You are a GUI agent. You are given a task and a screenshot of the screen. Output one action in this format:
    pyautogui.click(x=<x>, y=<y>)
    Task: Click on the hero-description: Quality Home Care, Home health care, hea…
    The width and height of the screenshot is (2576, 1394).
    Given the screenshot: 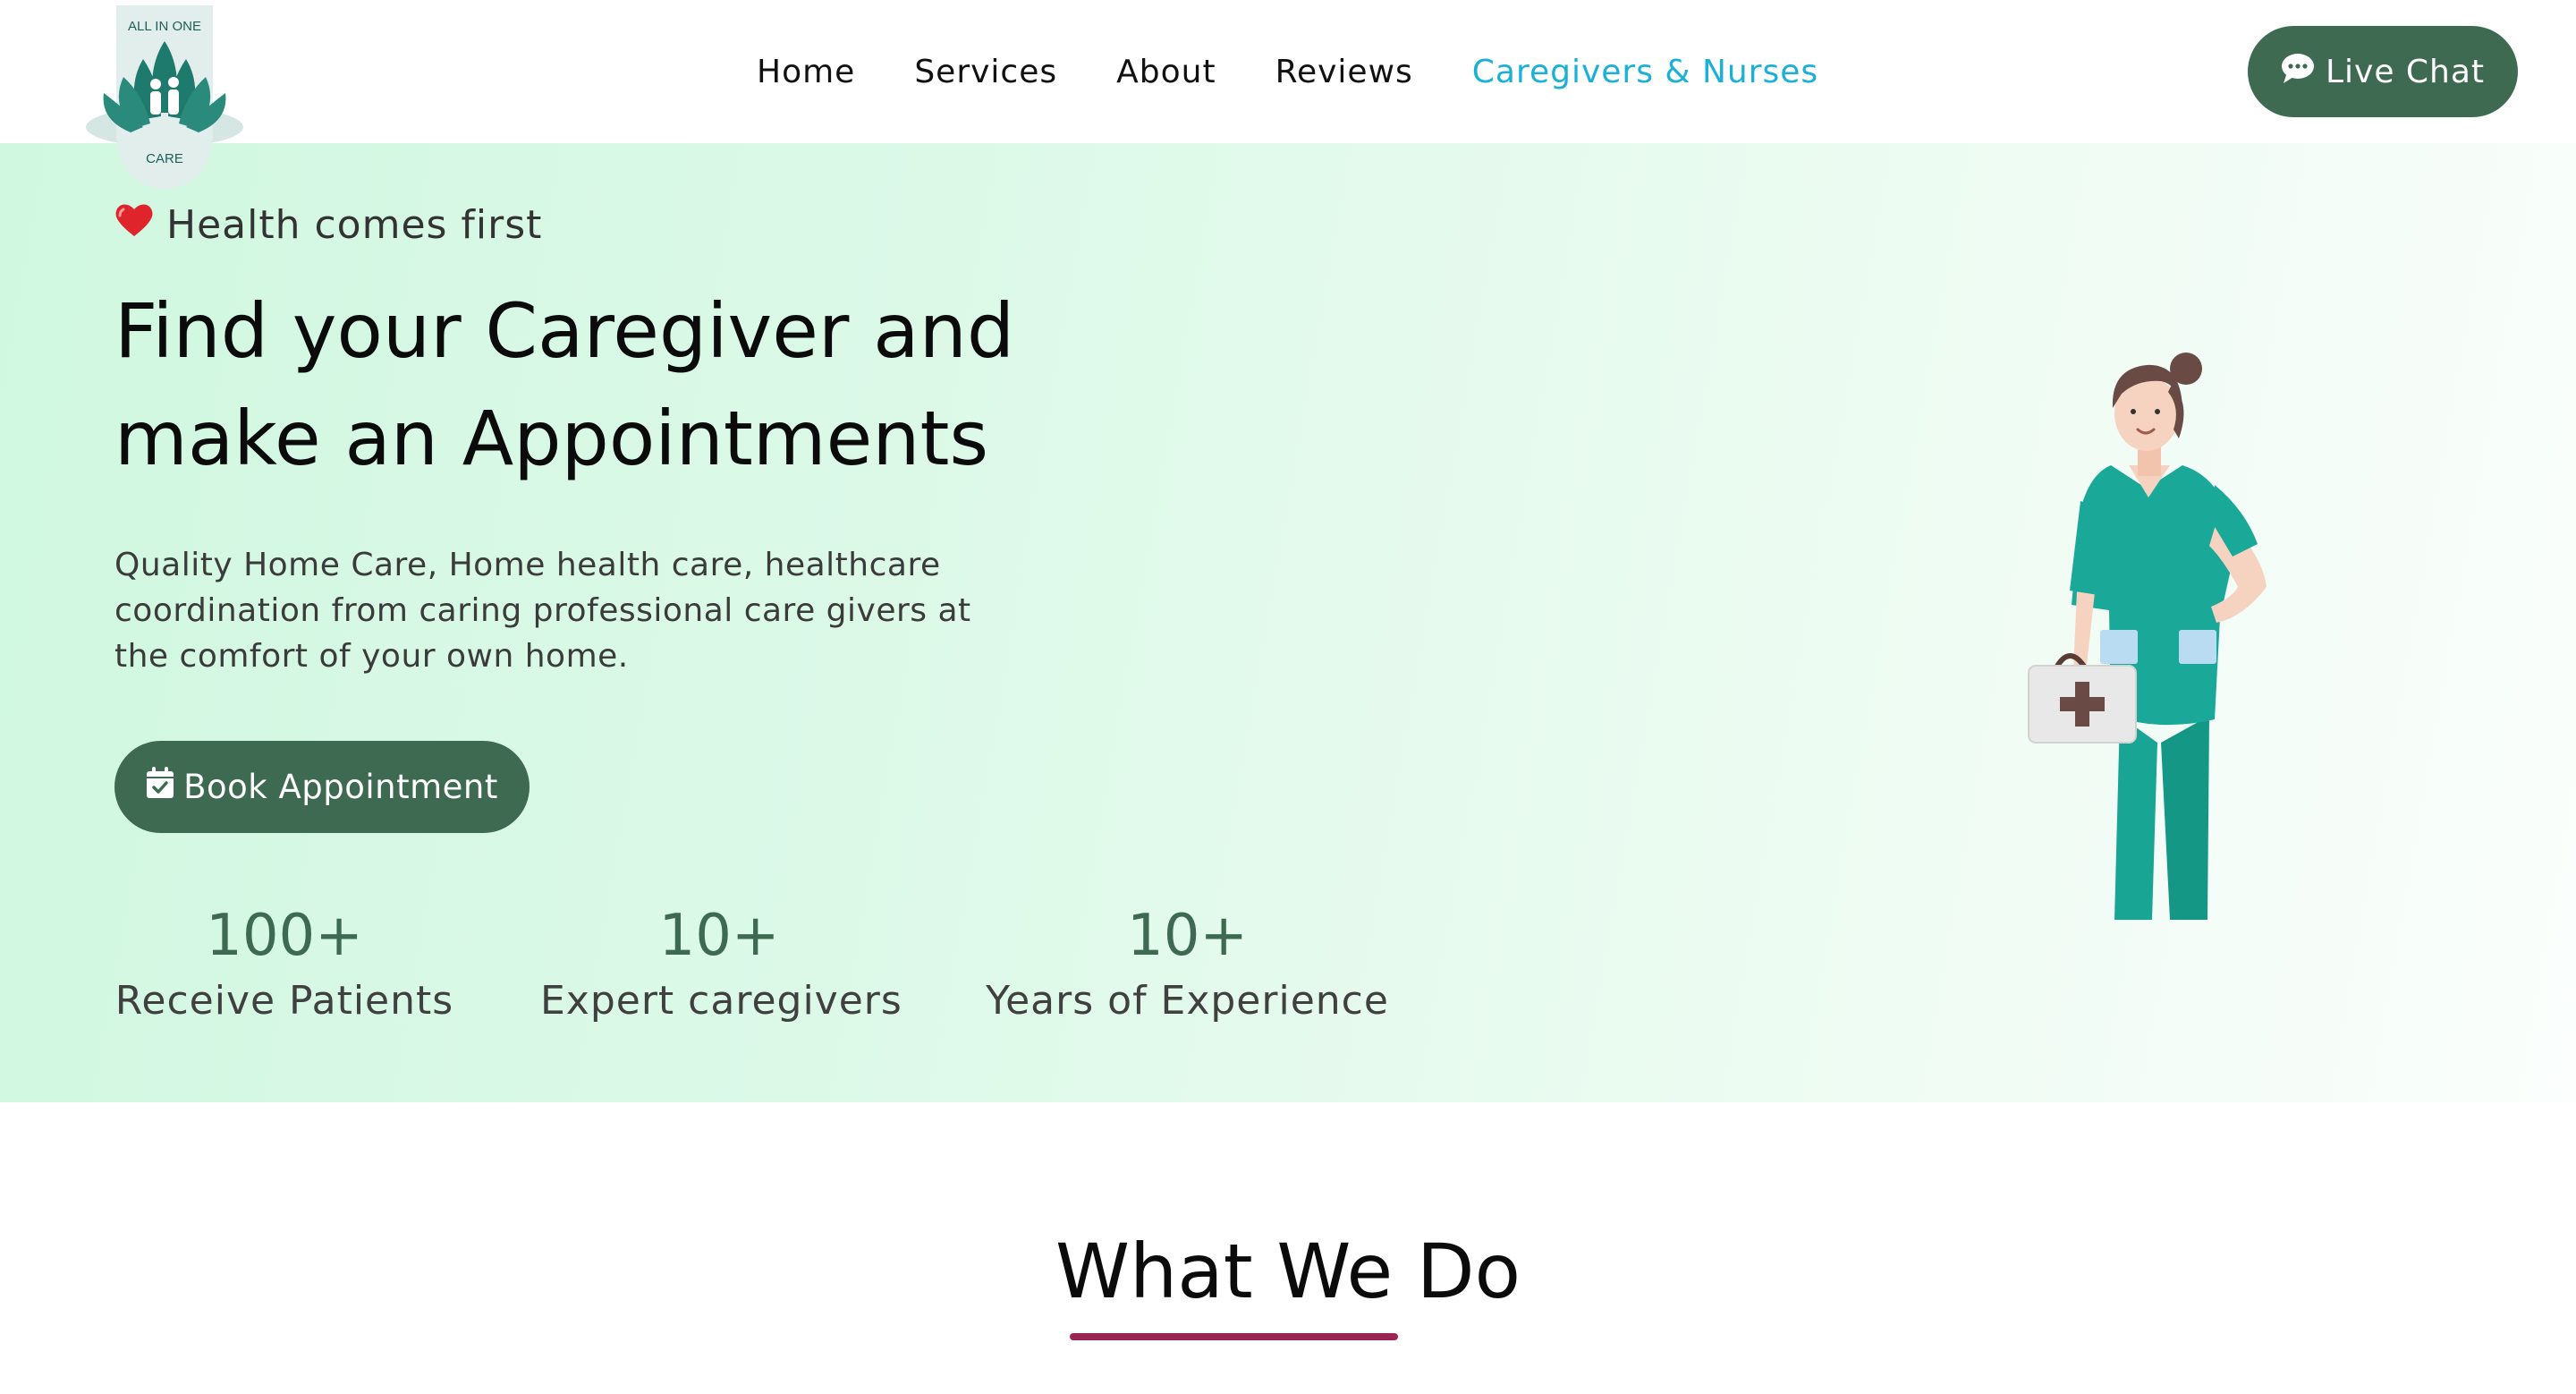 What is the action you would take?
    pyautogui.click(x=542, y=611)
    